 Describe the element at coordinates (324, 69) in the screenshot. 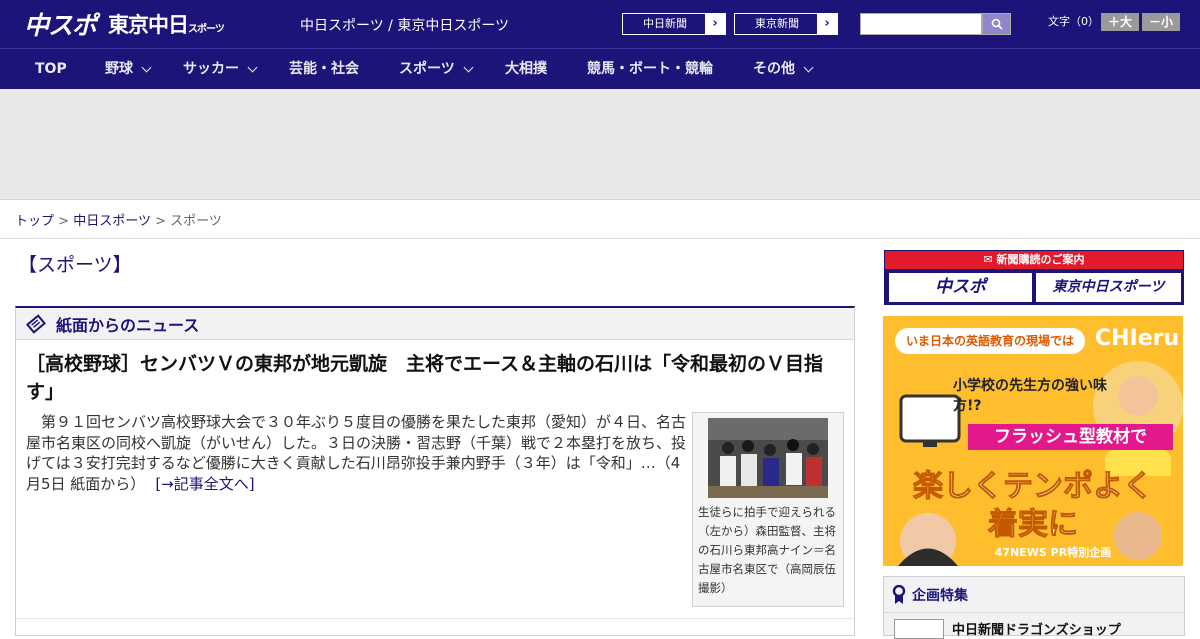

I see `nav-item-entertainment: 芸能・社会` at that location.